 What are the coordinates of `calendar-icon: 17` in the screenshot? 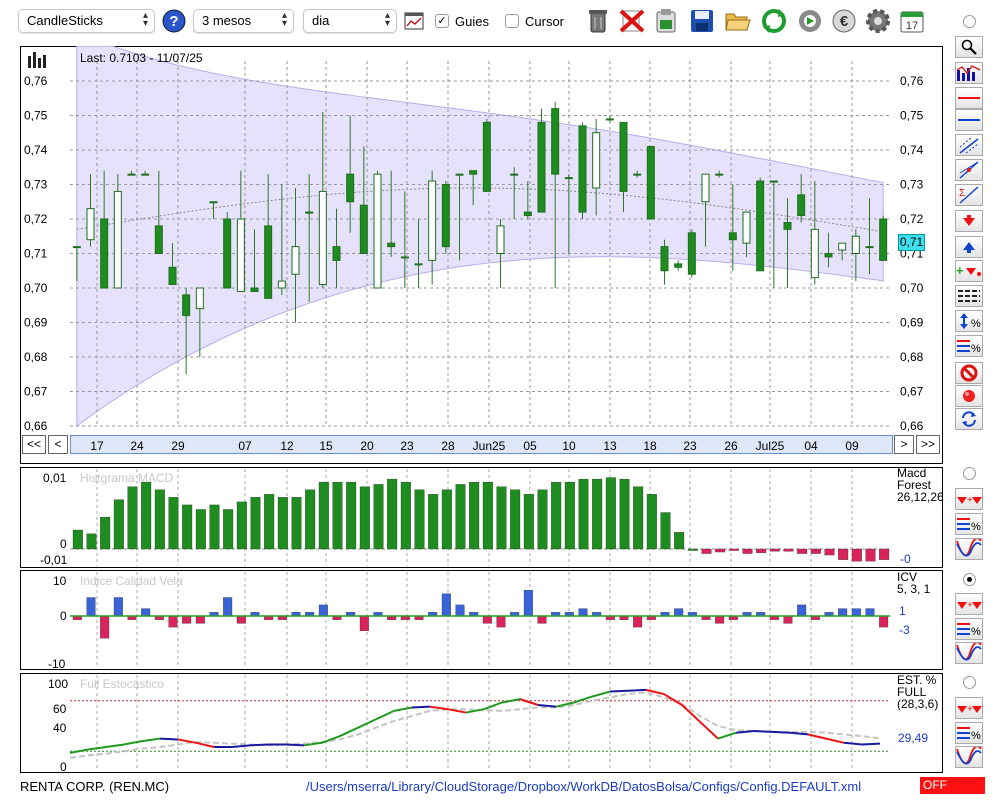 It's located at (912, 21).